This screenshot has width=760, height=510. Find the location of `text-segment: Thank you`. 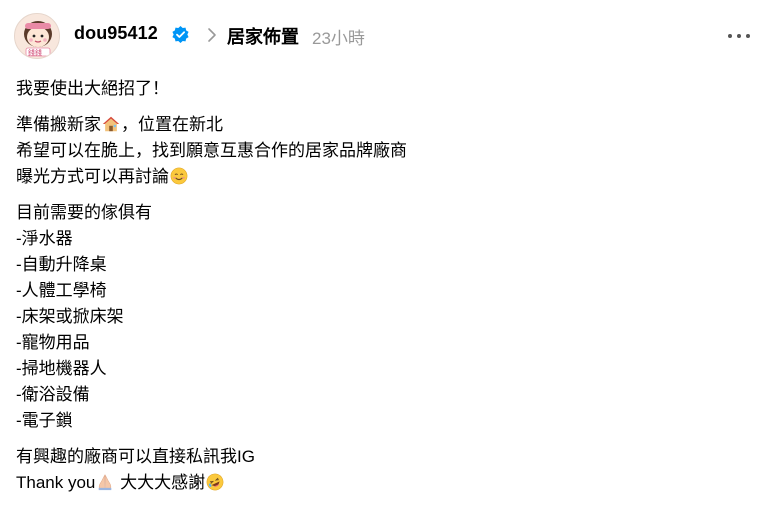

text-segment: Thank you is located at coordinates (56, 482).